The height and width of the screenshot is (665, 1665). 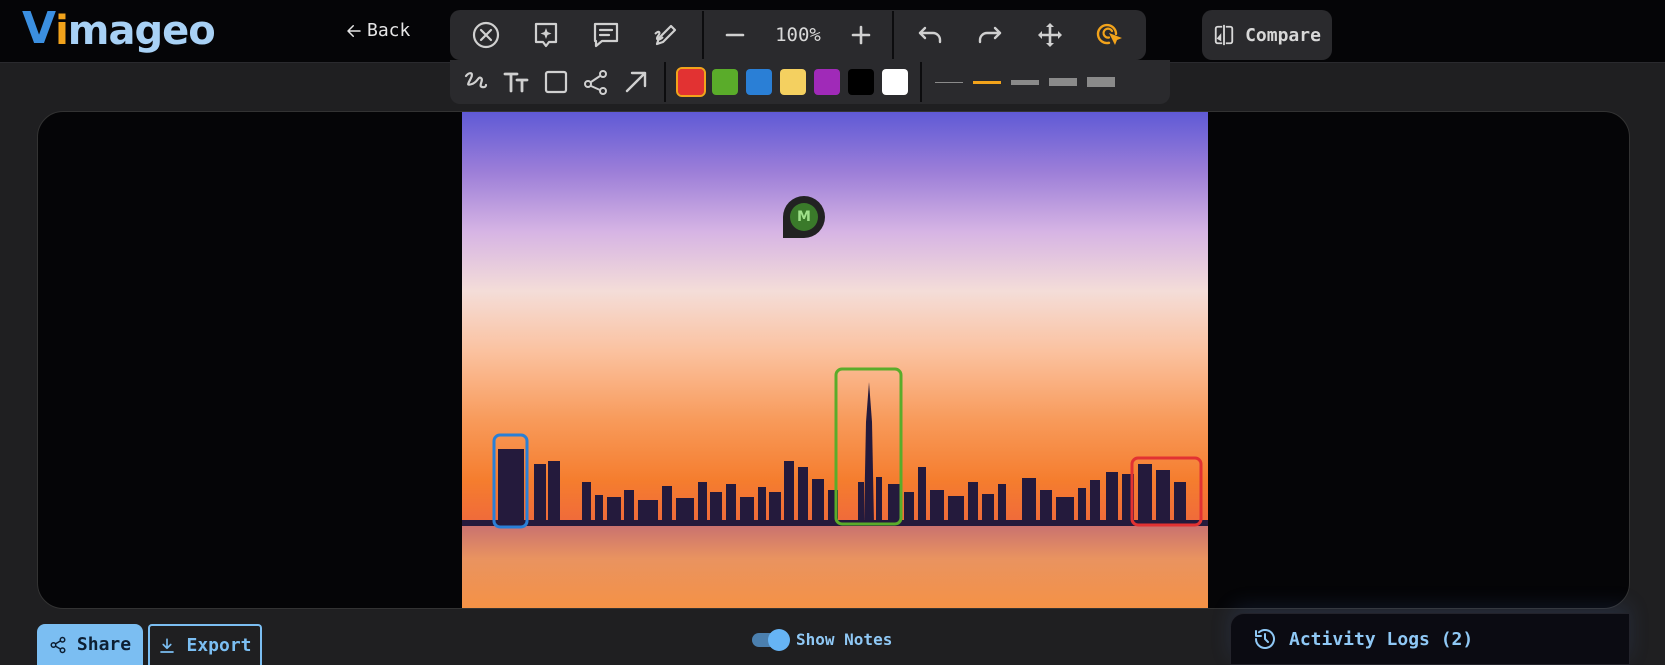 I want to click on rectangle-tool-button, so click(x=556, y=82).